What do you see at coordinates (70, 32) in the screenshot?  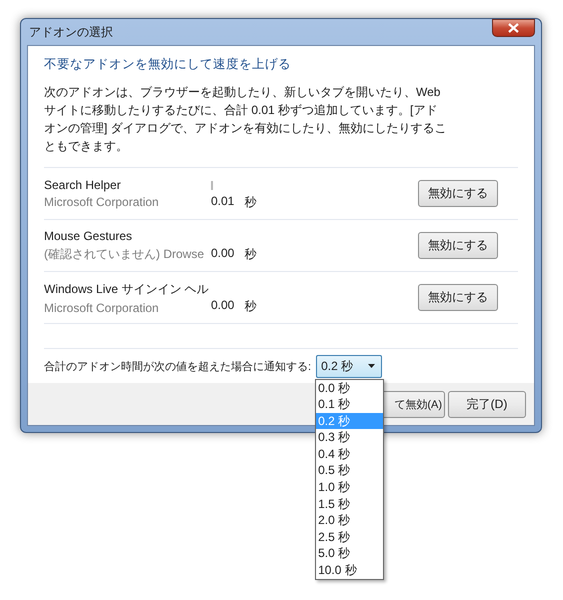 I see `window-title: アドオンの選択` at bounding box center [70, 32].